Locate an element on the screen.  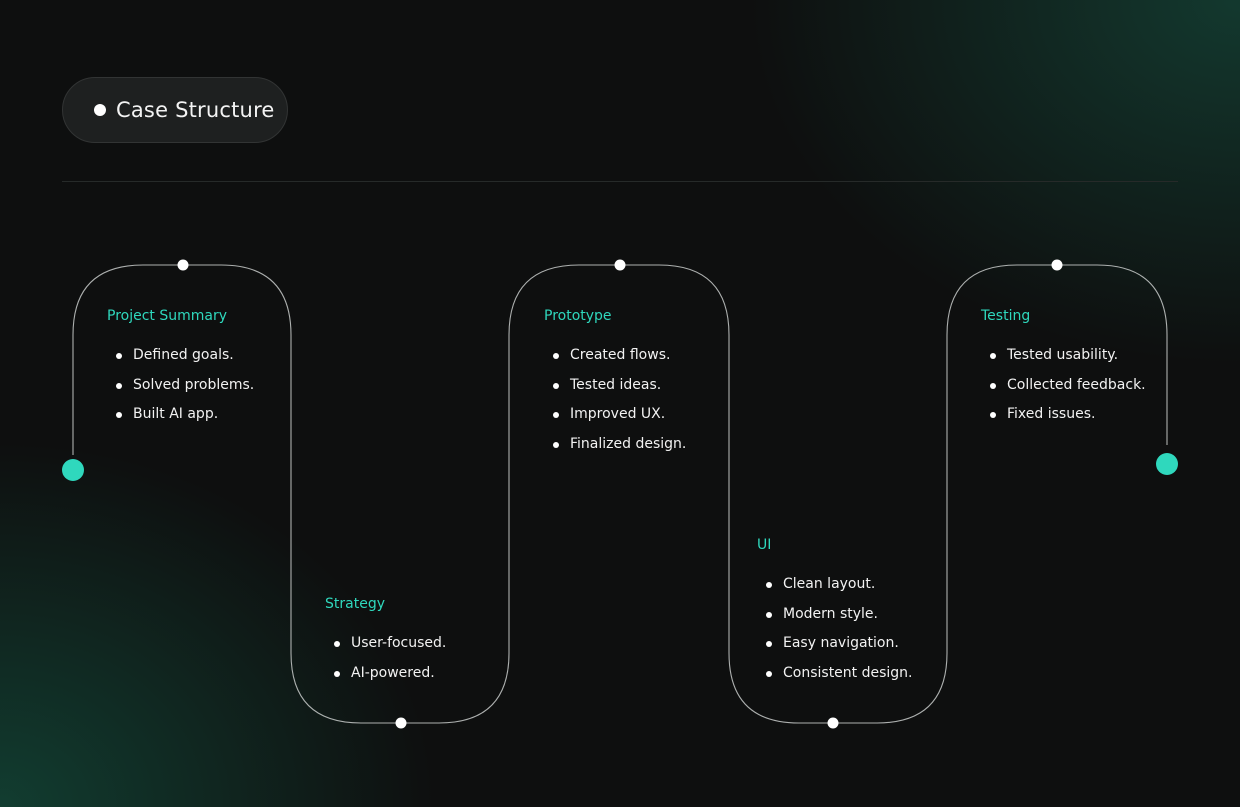
timeline-node-prototype is located at coordinates (620, 265).